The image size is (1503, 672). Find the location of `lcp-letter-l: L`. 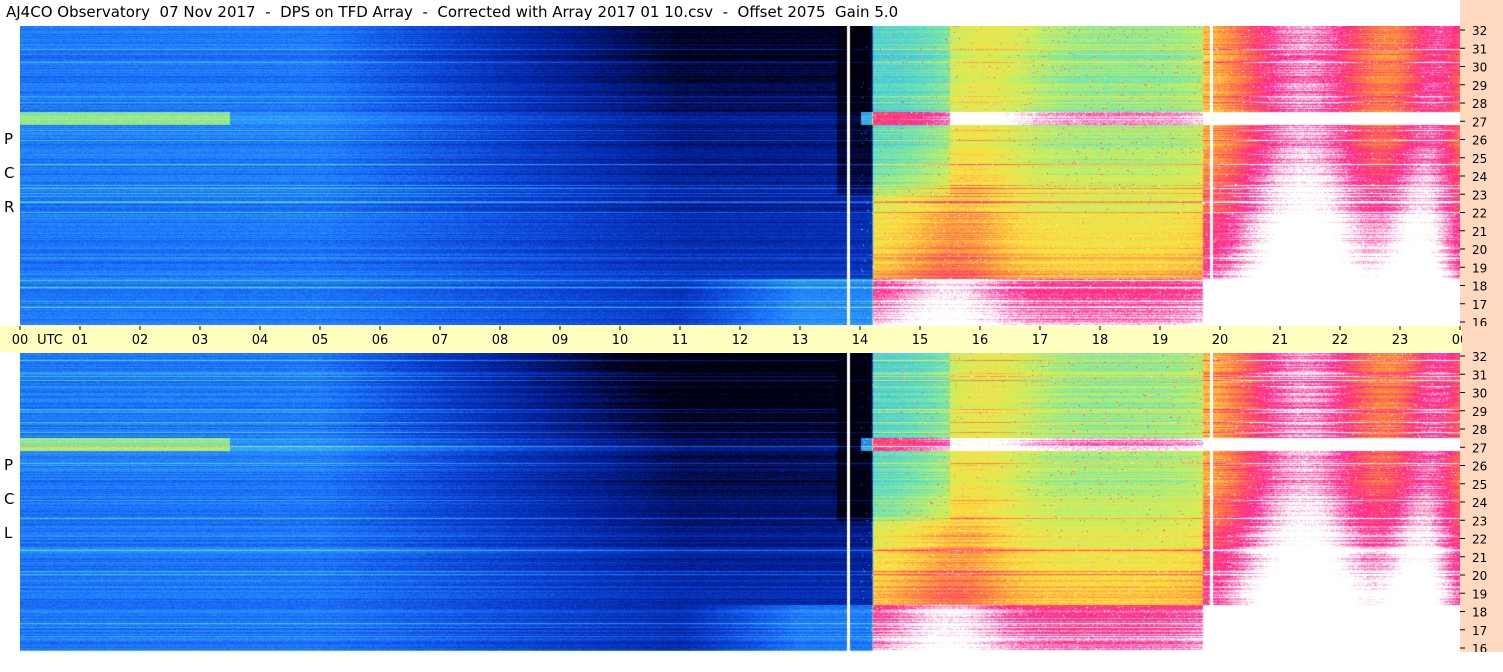

lcp-letter-l: L is located at coordinates (8, 533).